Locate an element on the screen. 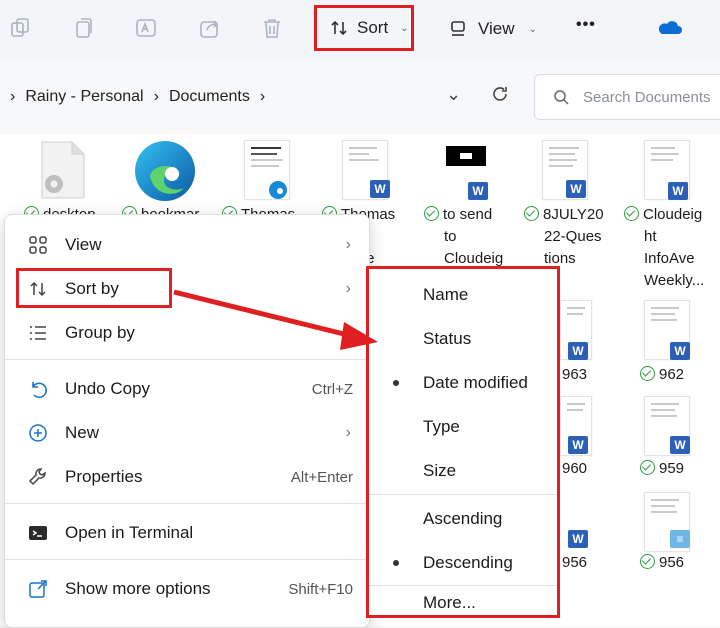 This screenshot has height=628, width=720. copy-icon is located at coordinates (84, 28).